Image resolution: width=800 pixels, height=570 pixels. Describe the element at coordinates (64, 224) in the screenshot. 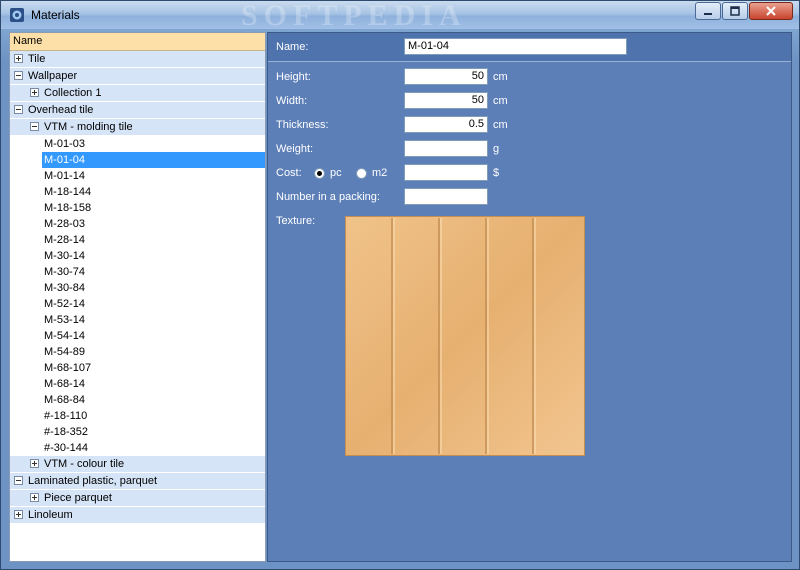

I see `tree-row-label: M-28-03` at that location.